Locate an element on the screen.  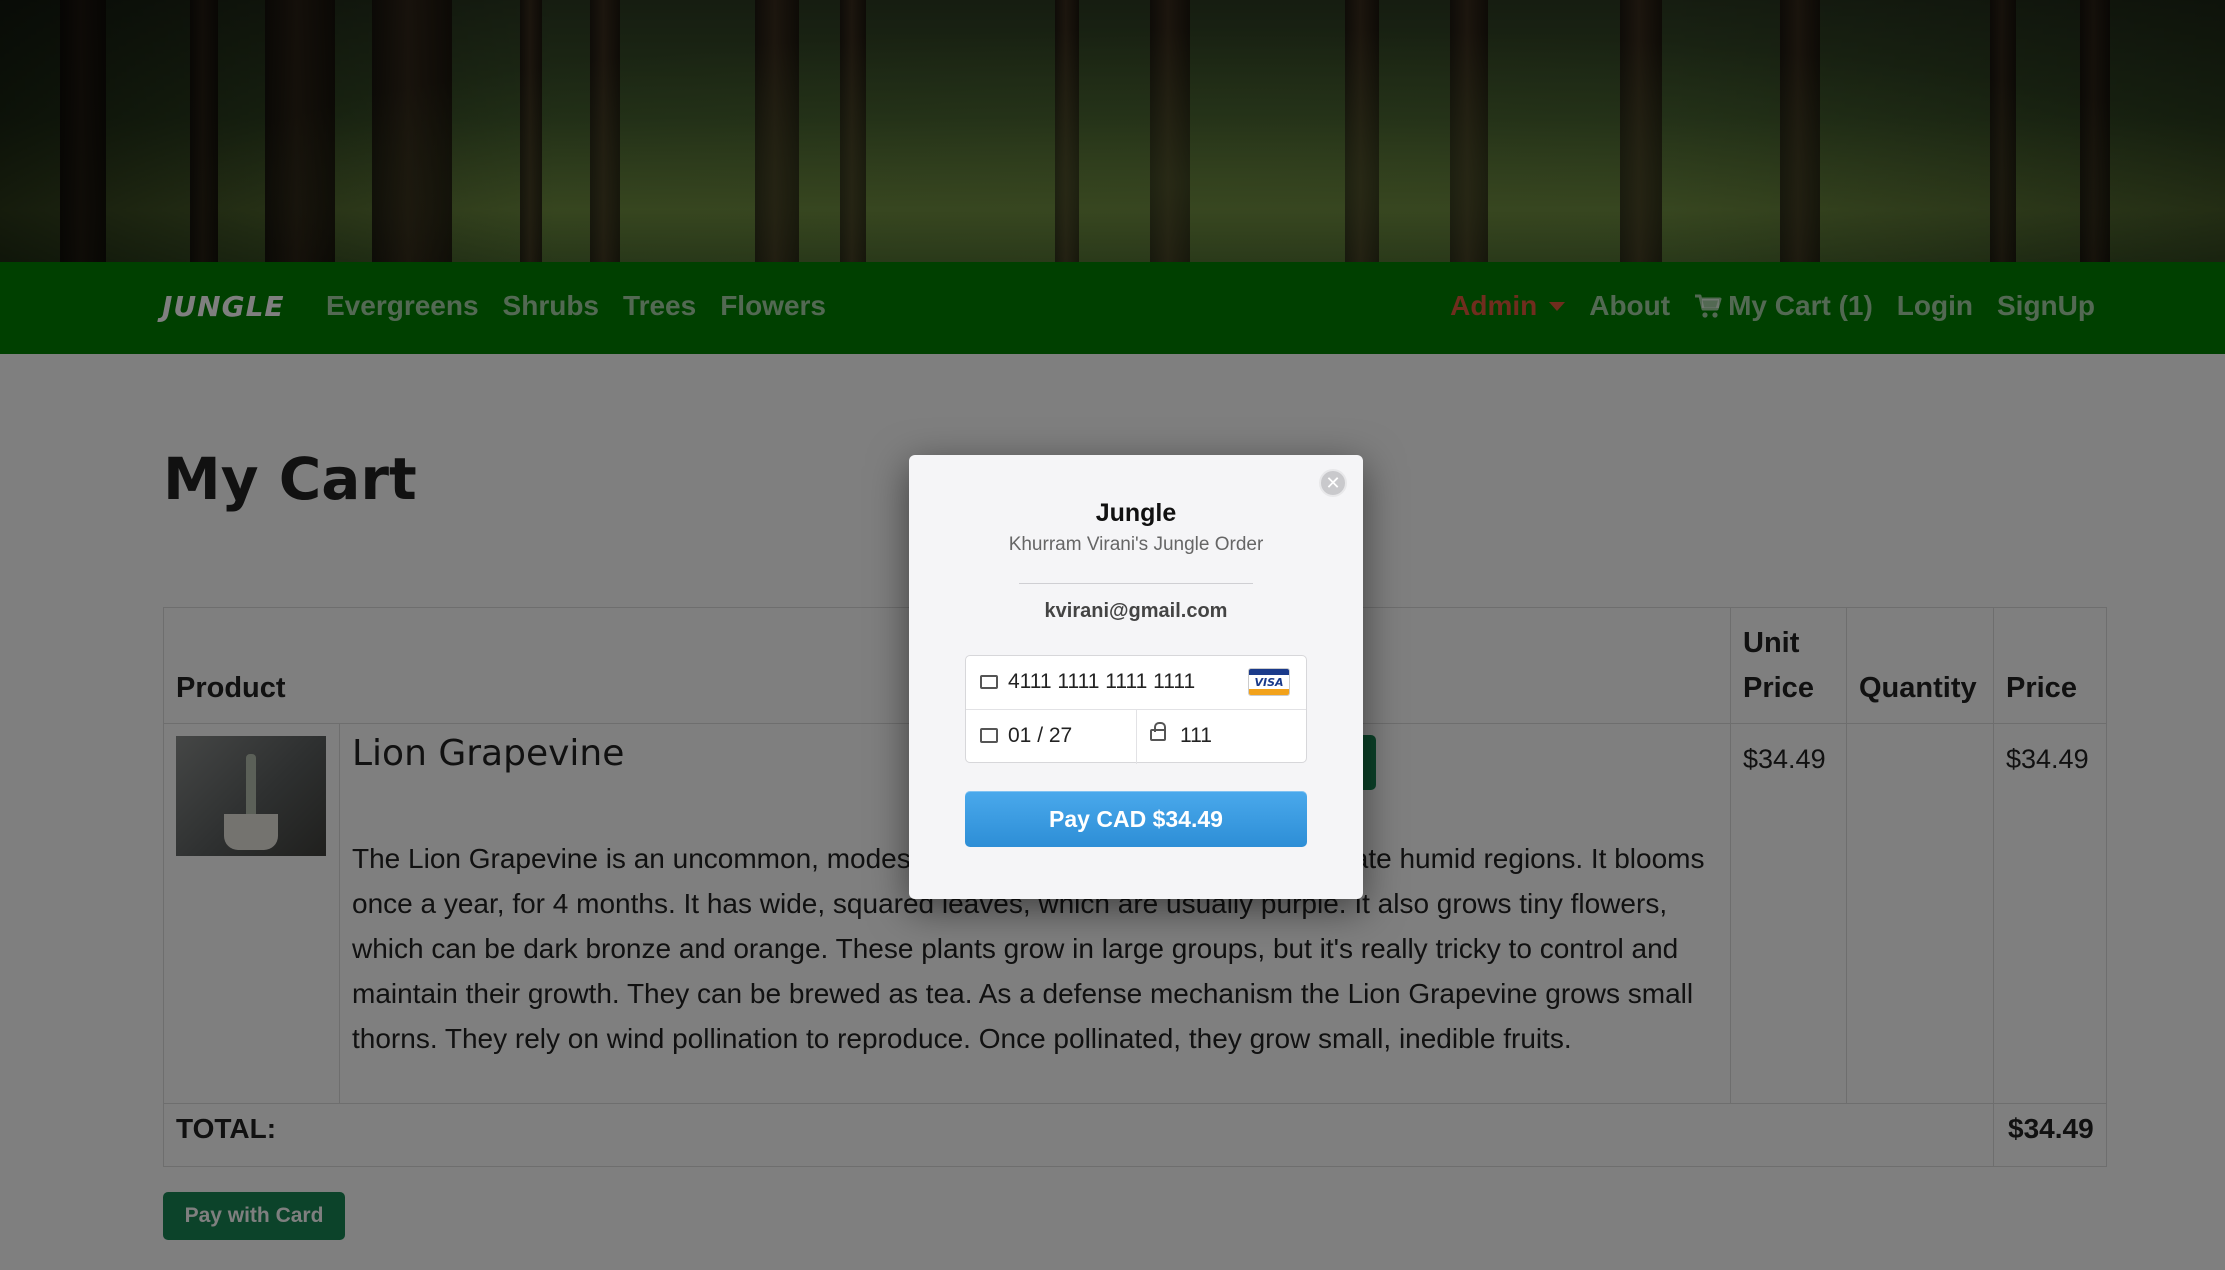
lock-icon is located at coordinates (1158, 731).